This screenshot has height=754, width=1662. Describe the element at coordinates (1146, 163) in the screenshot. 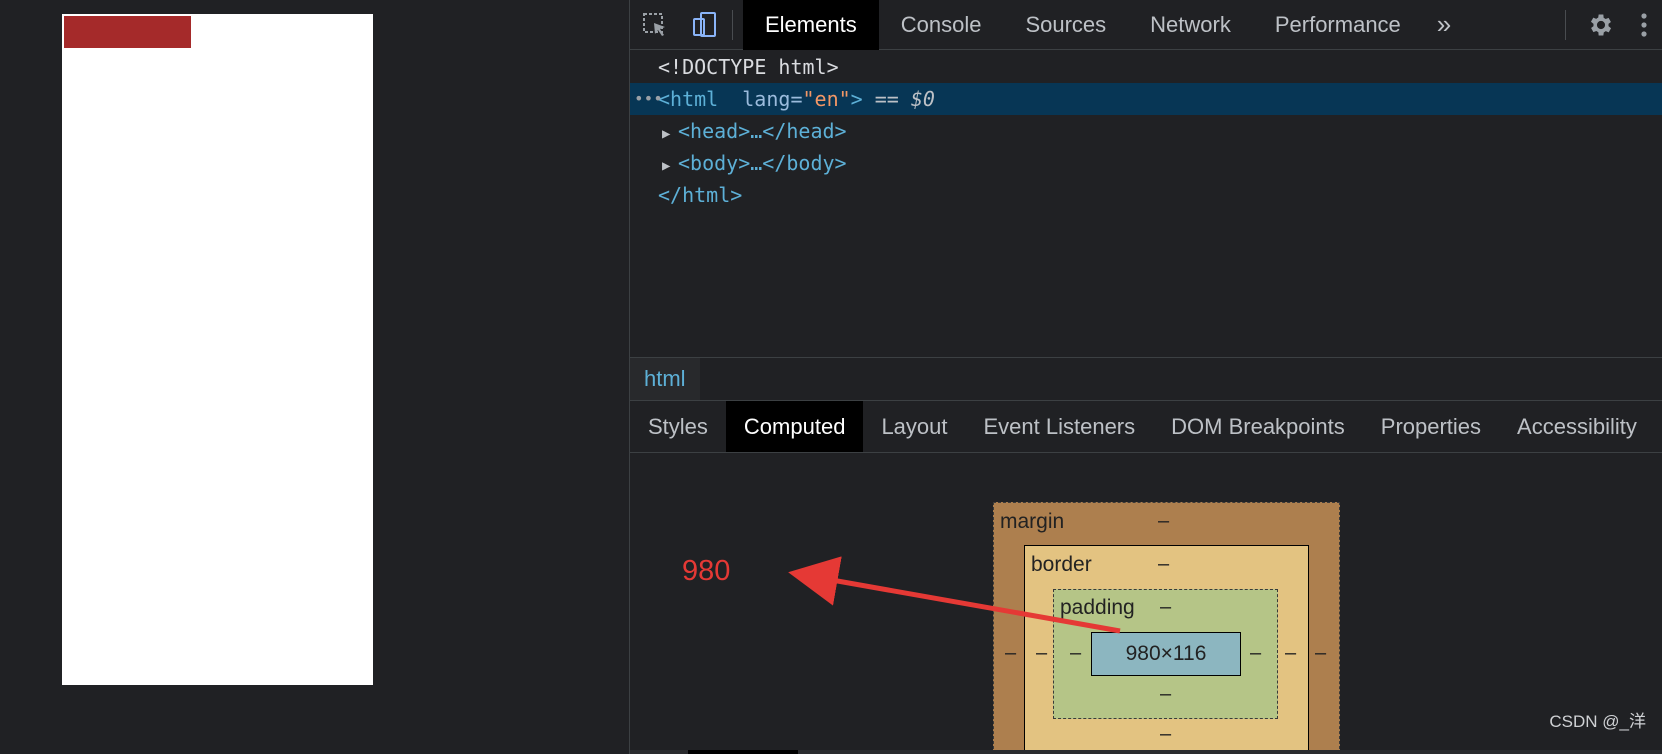

I see `dom-node-body: ▶ <body>…</body>` at that location.